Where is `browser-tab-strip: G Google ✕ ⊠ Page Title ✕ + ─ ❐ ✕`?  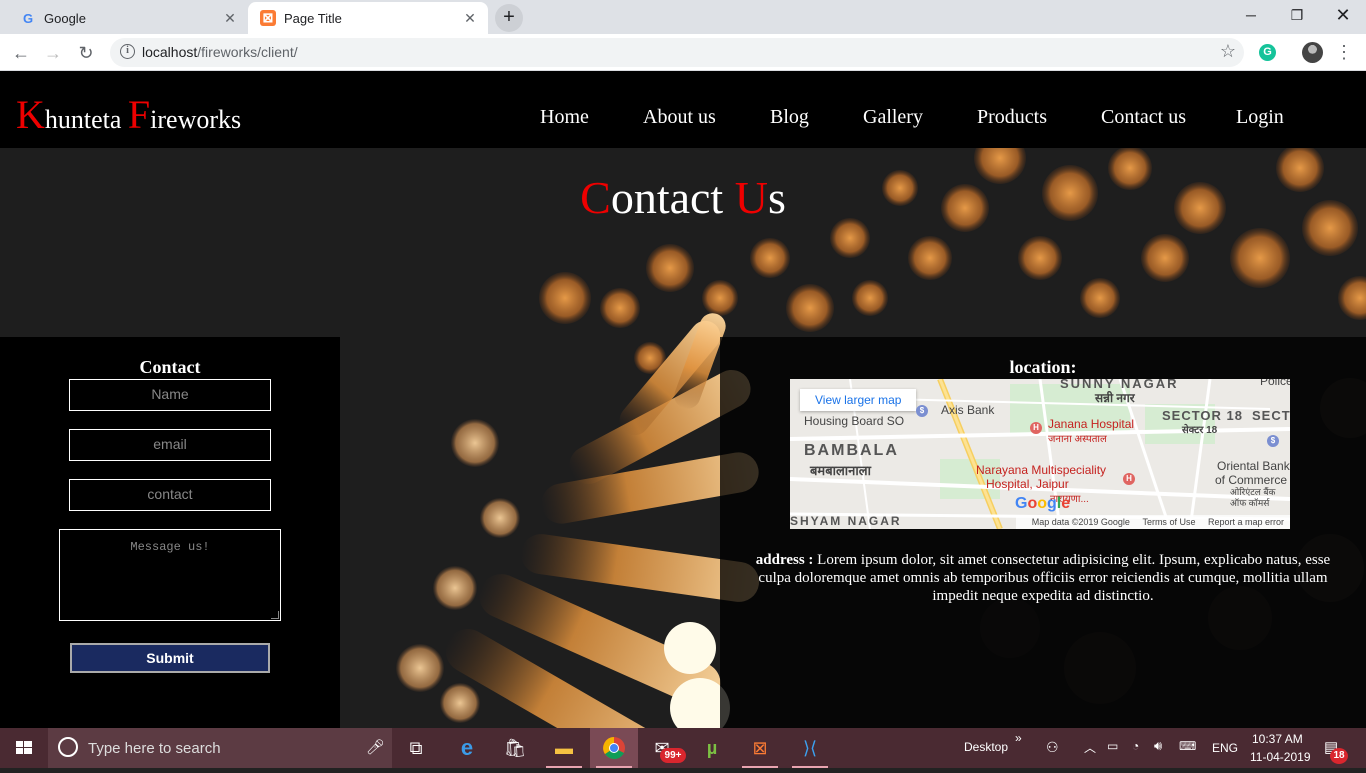
browser-tab-strip: G Google ✕ ⊠ Page Title ✕ + ─ ❐ ✕ is located at coordinates (683, 17).